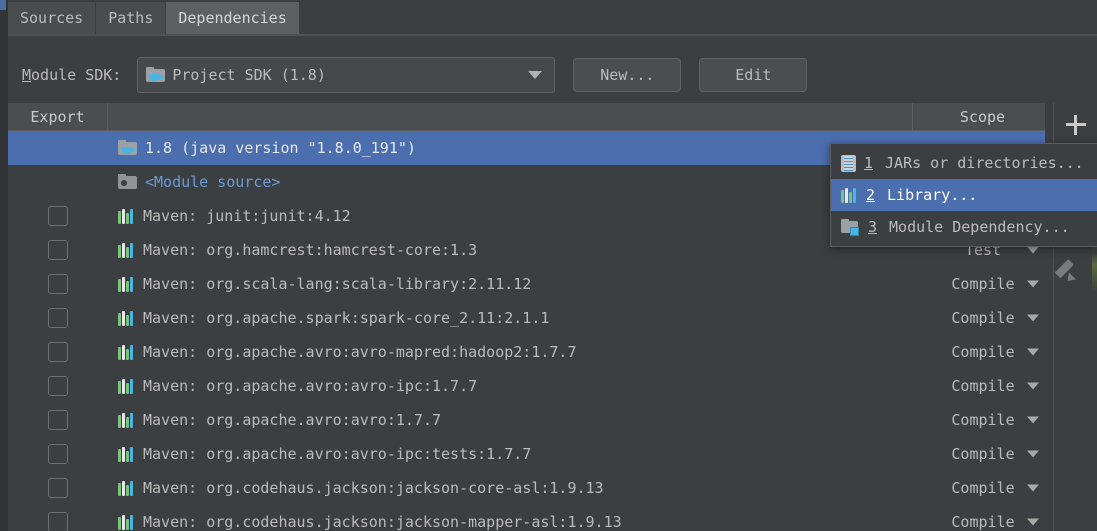 The height and width of the screenshot is (531, 1097). Describe the element at coordinates (510, 420) in the screenshot. I see `dependency-name-cell: Maven: org.apache.avro:avro:1.7.7` at that location.